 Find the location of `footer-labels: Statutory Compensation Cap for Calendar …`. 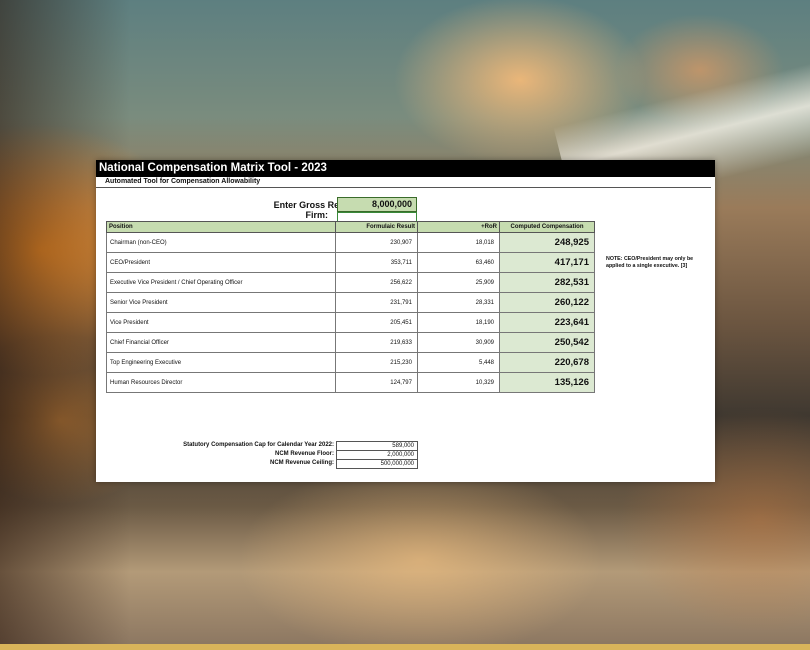

footer-labels: Statutory Compensation Cap for Calendar … is located at coordinates (225, 454).